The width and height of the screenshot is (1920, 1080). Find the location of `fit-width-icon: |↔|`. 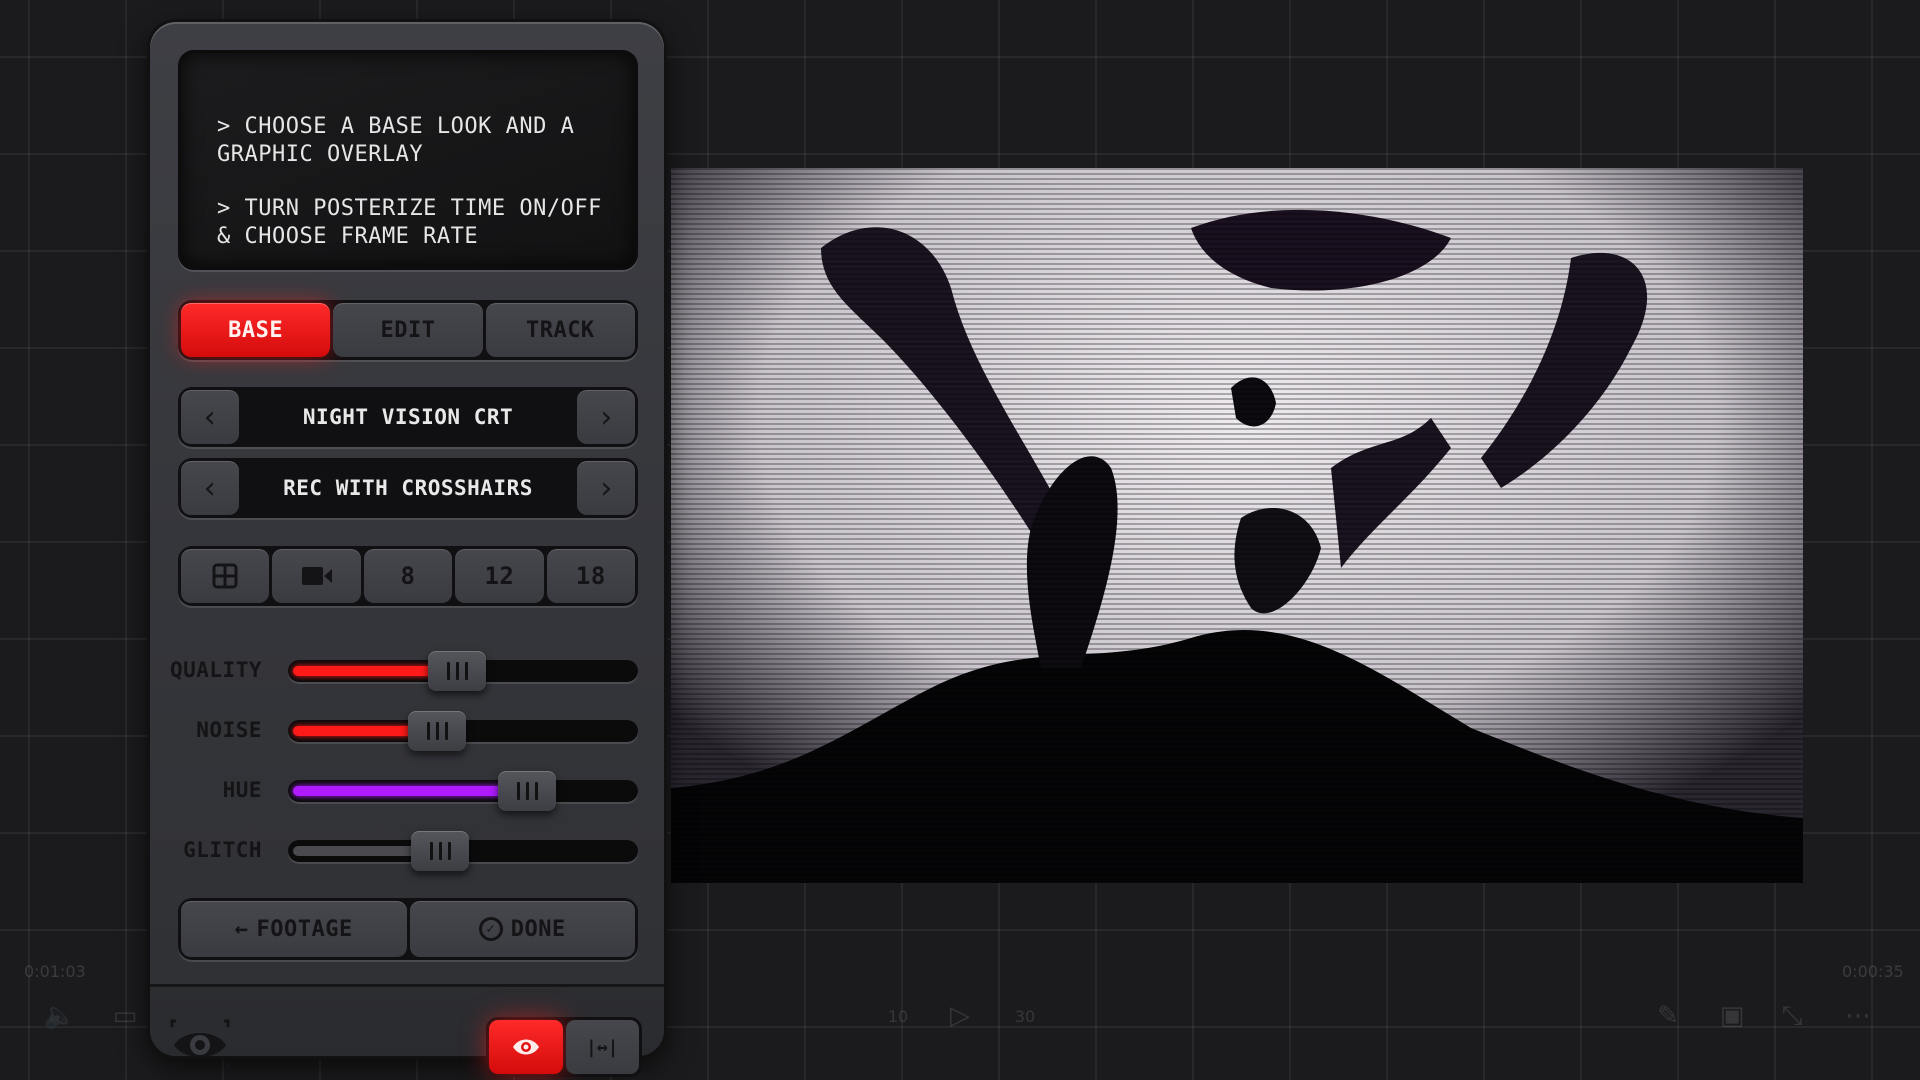

fit-width-icon: |↔| is located at coordinates (602, 1047).